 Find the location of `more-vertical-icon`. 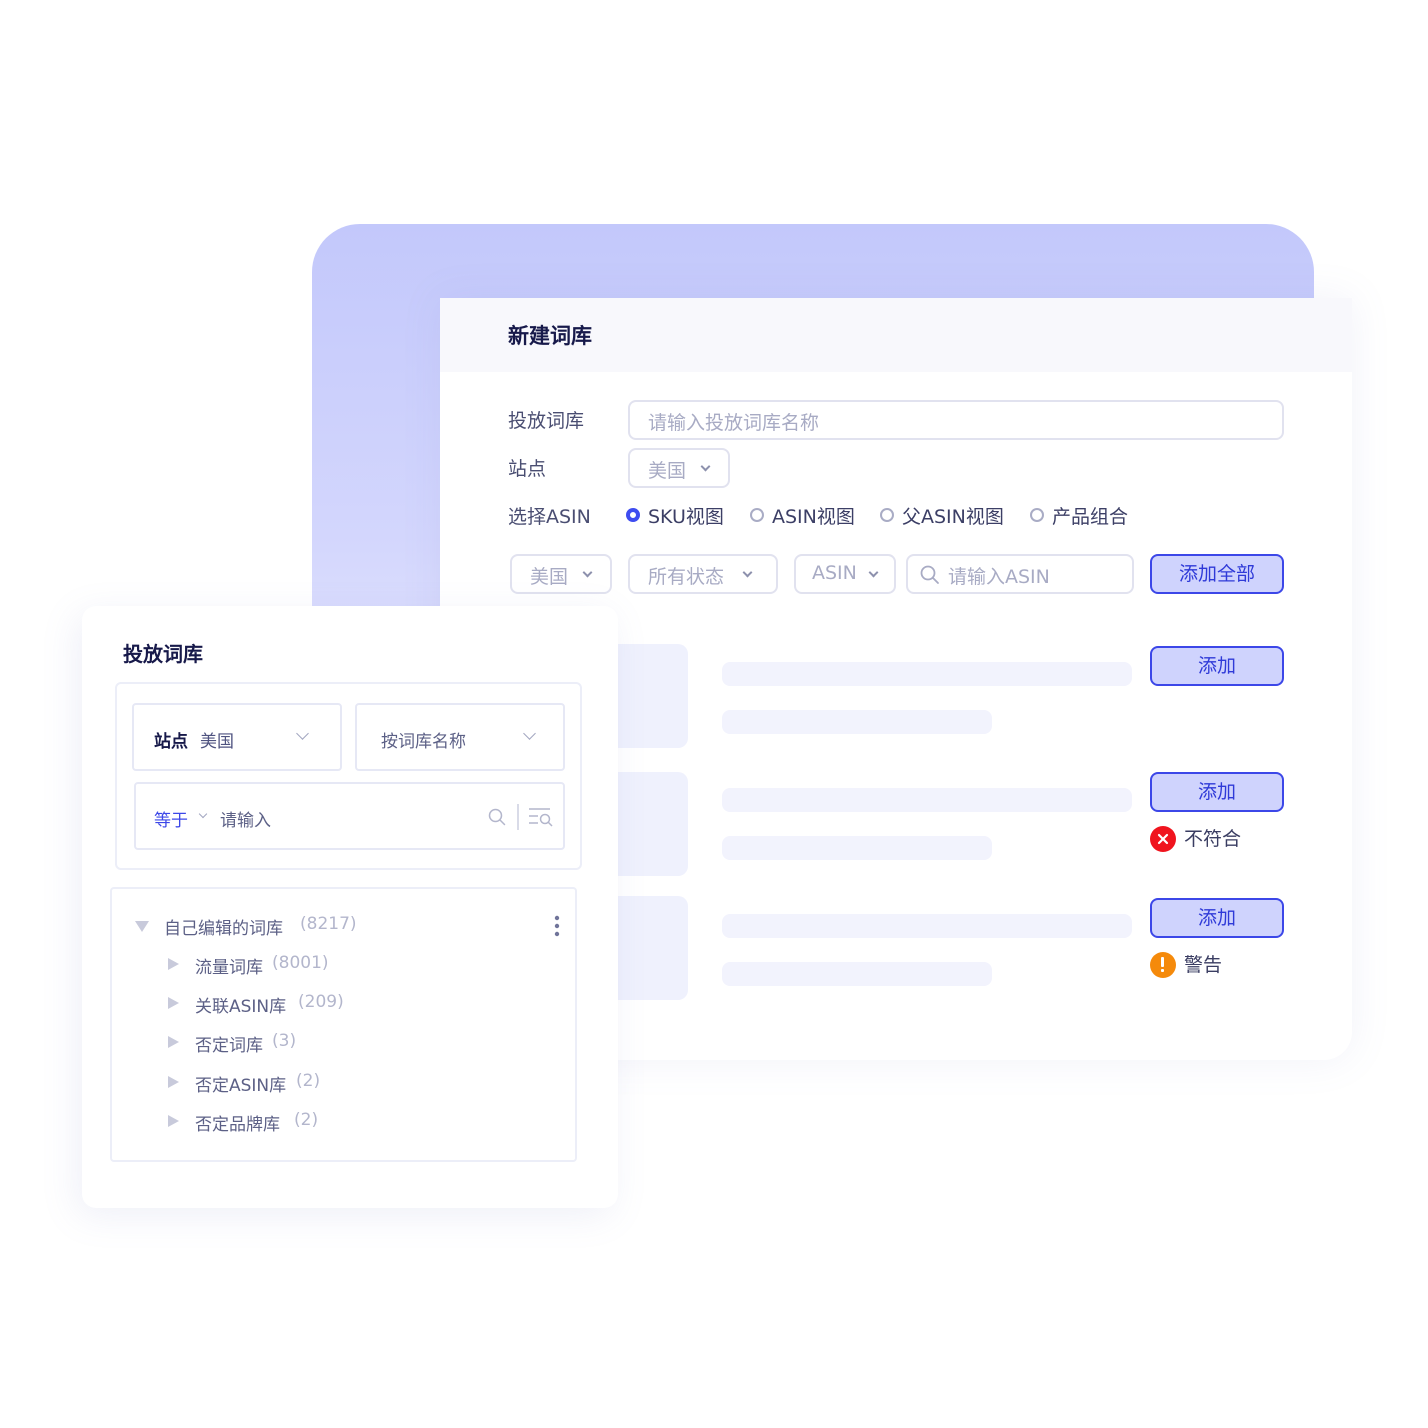

more-vertical-icon is located at coordinates (557, 926).